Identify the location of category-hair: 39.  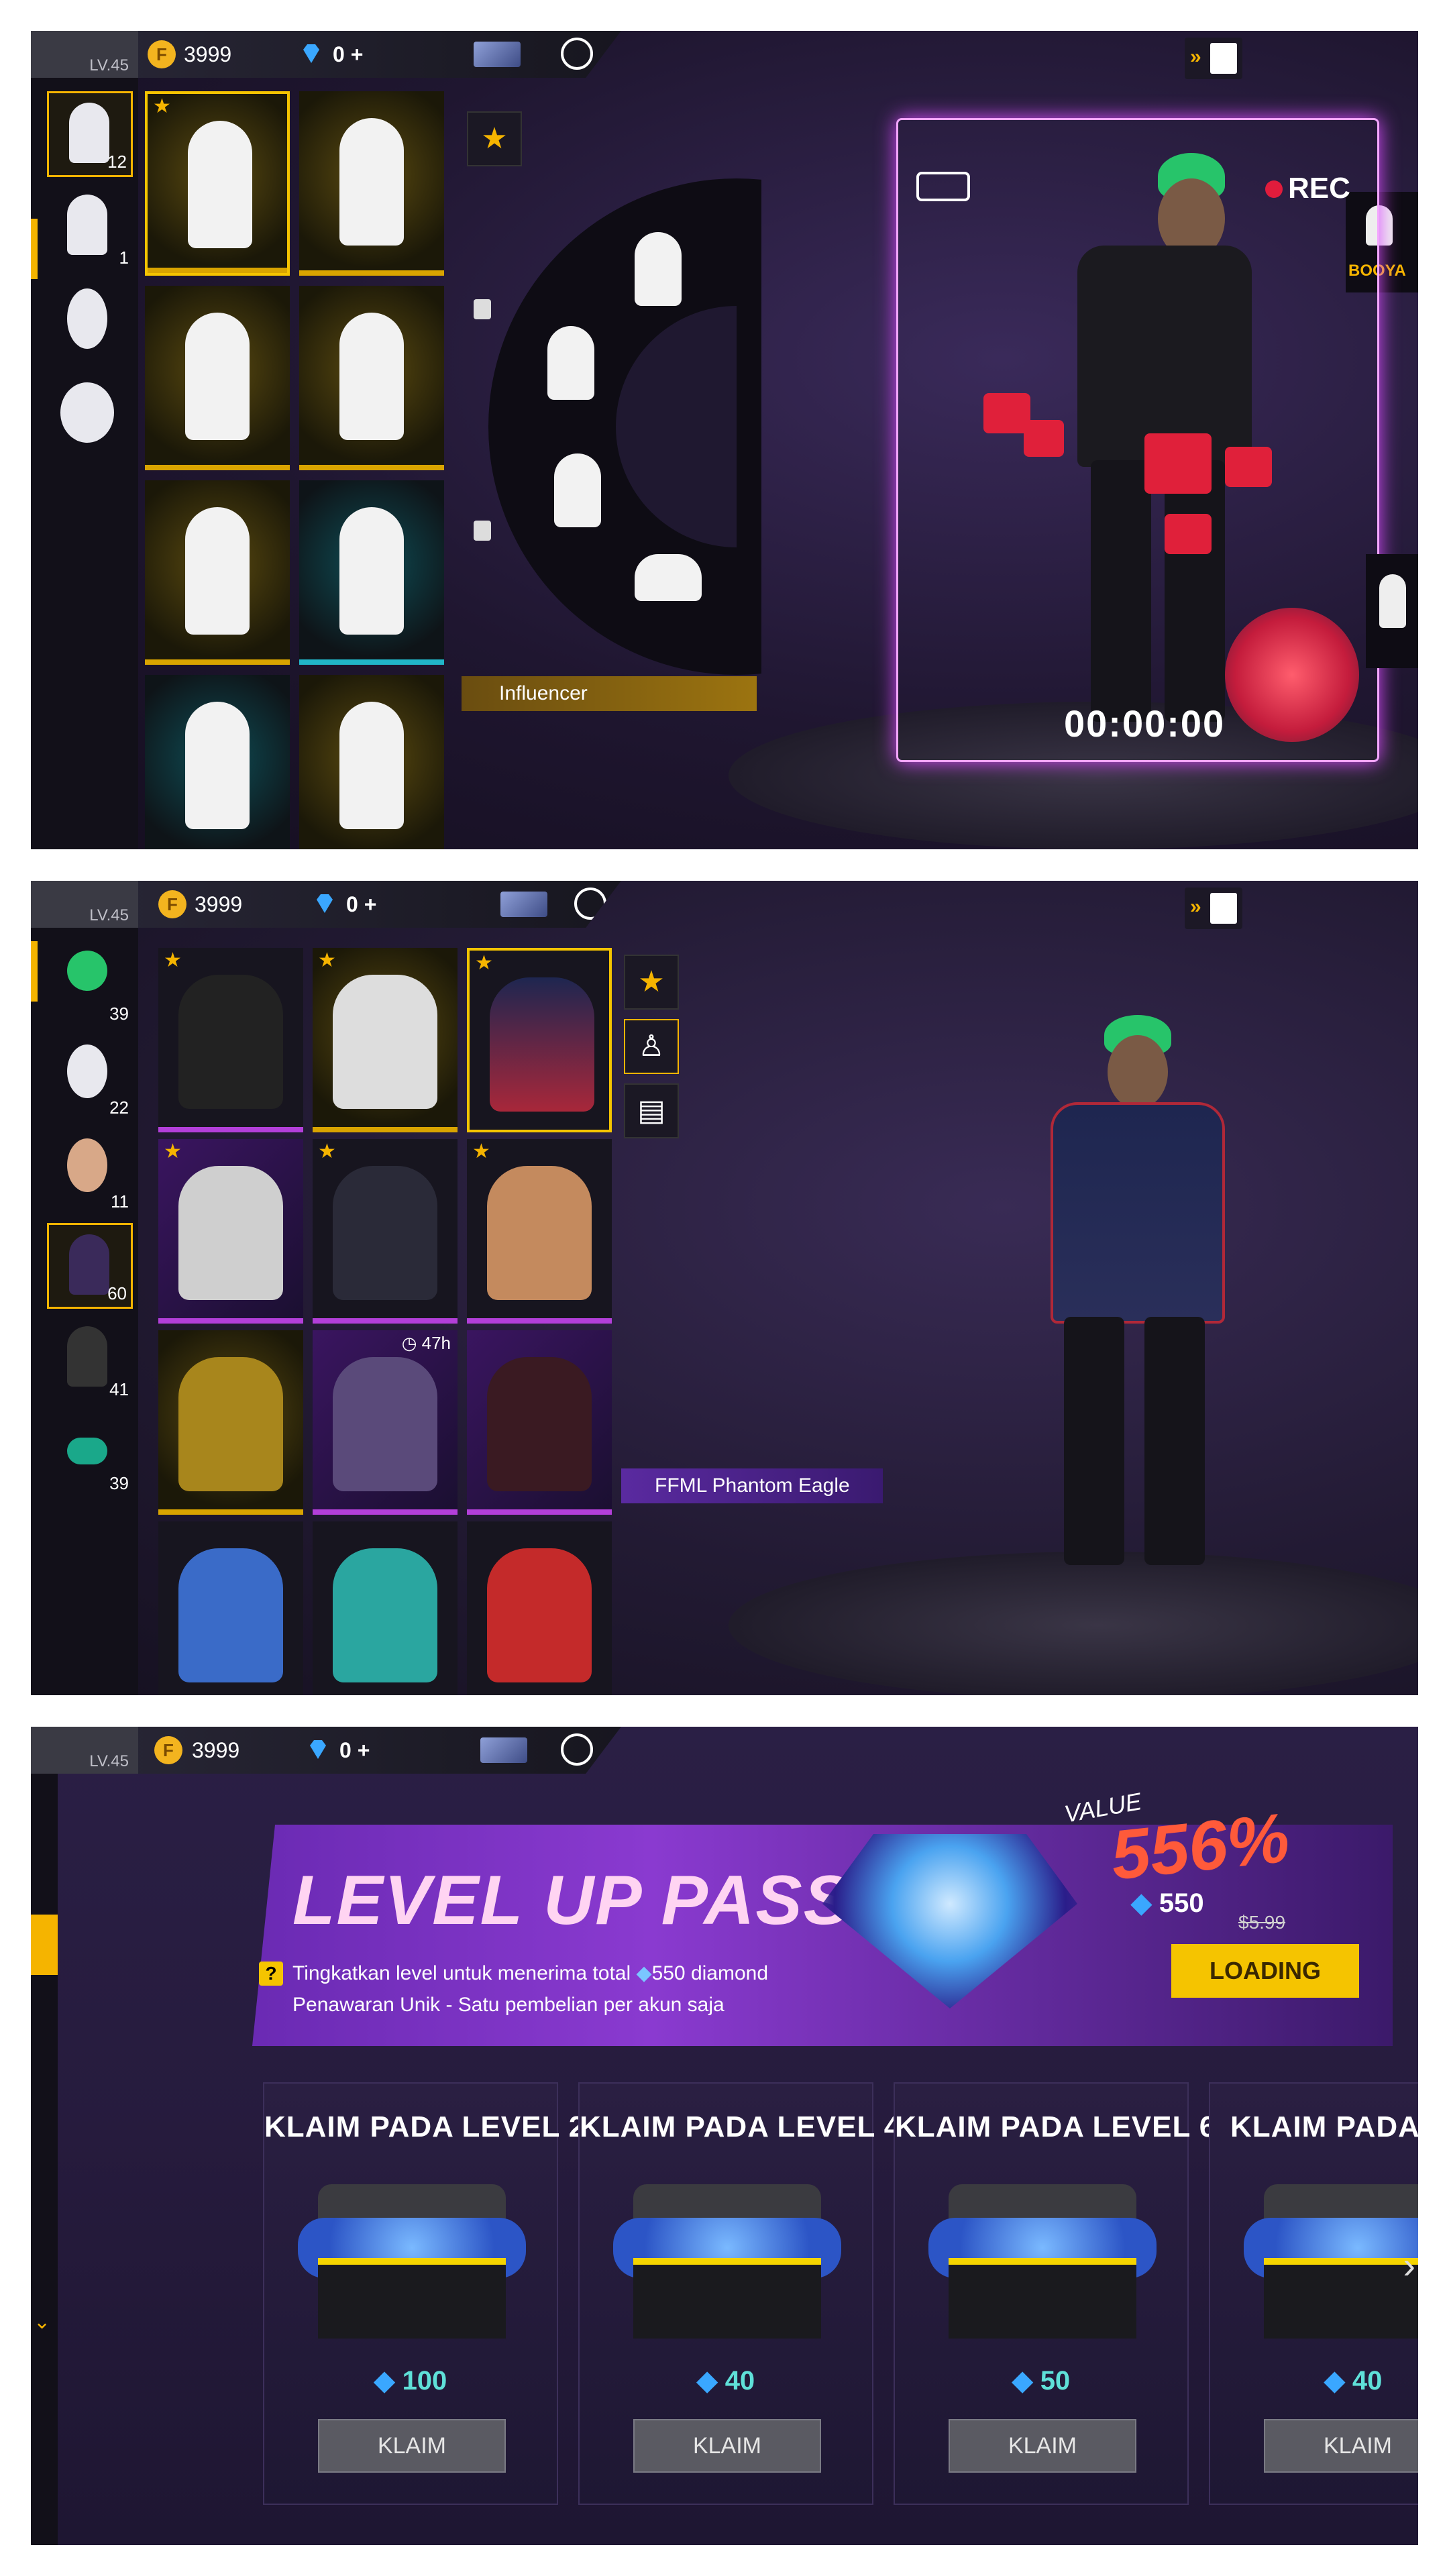
(90, 984).